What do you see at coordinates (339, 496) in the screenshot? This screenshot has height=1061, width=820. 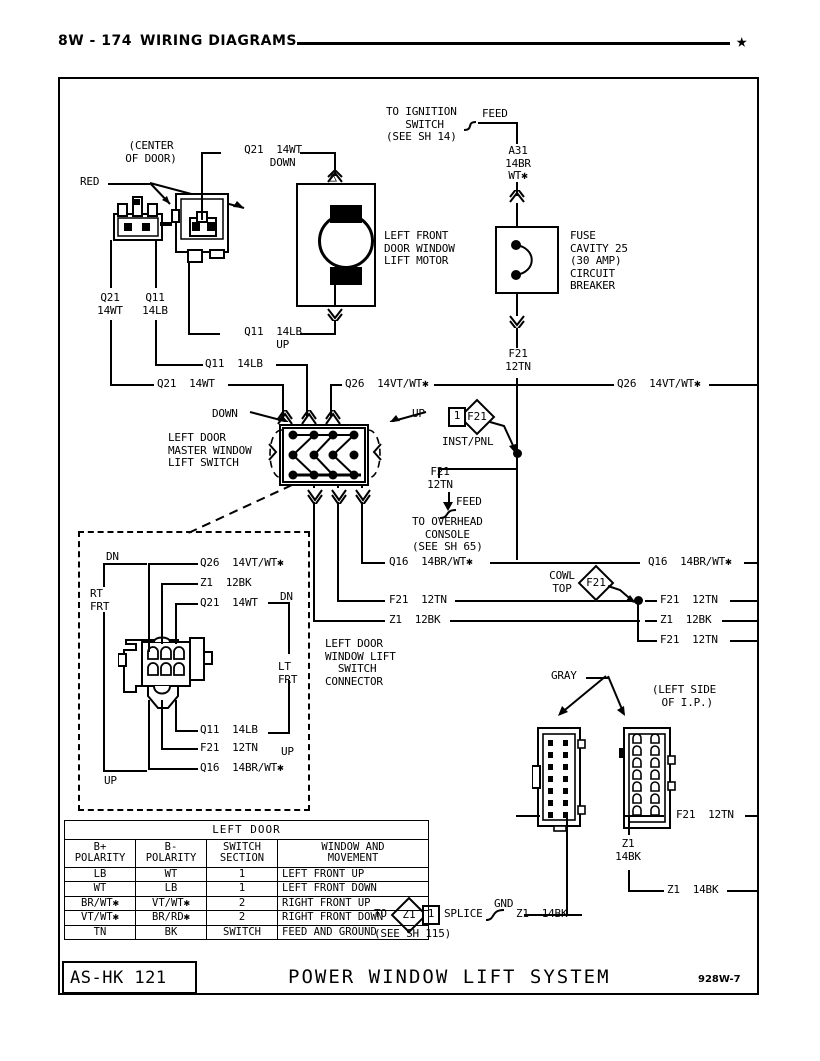 I see `switch-output-chevrons` at bounding box center [339, 496].